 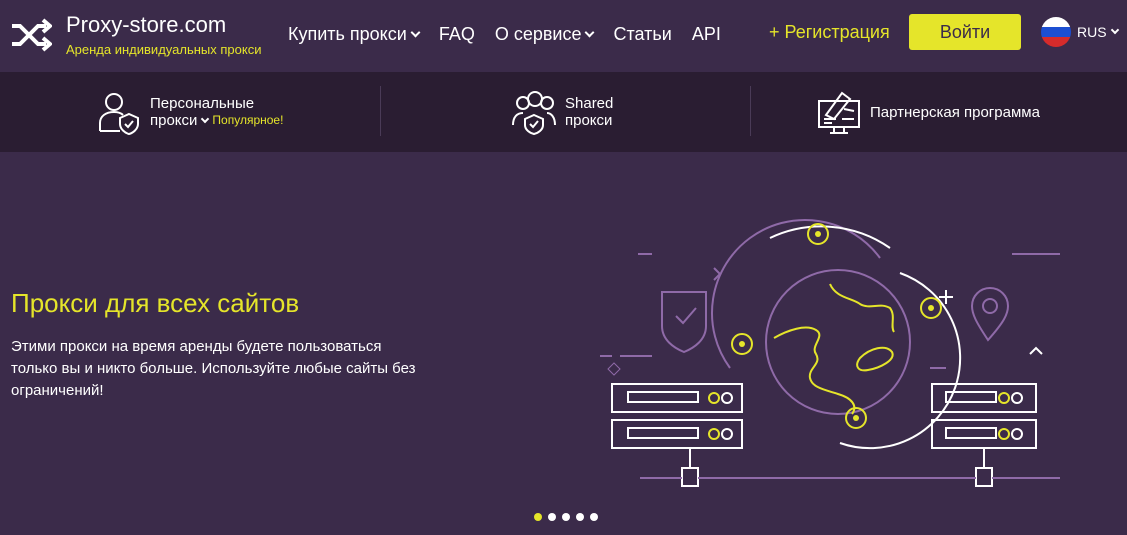 I want to click on partner-monitor-icon, so click(x=839, y=112).